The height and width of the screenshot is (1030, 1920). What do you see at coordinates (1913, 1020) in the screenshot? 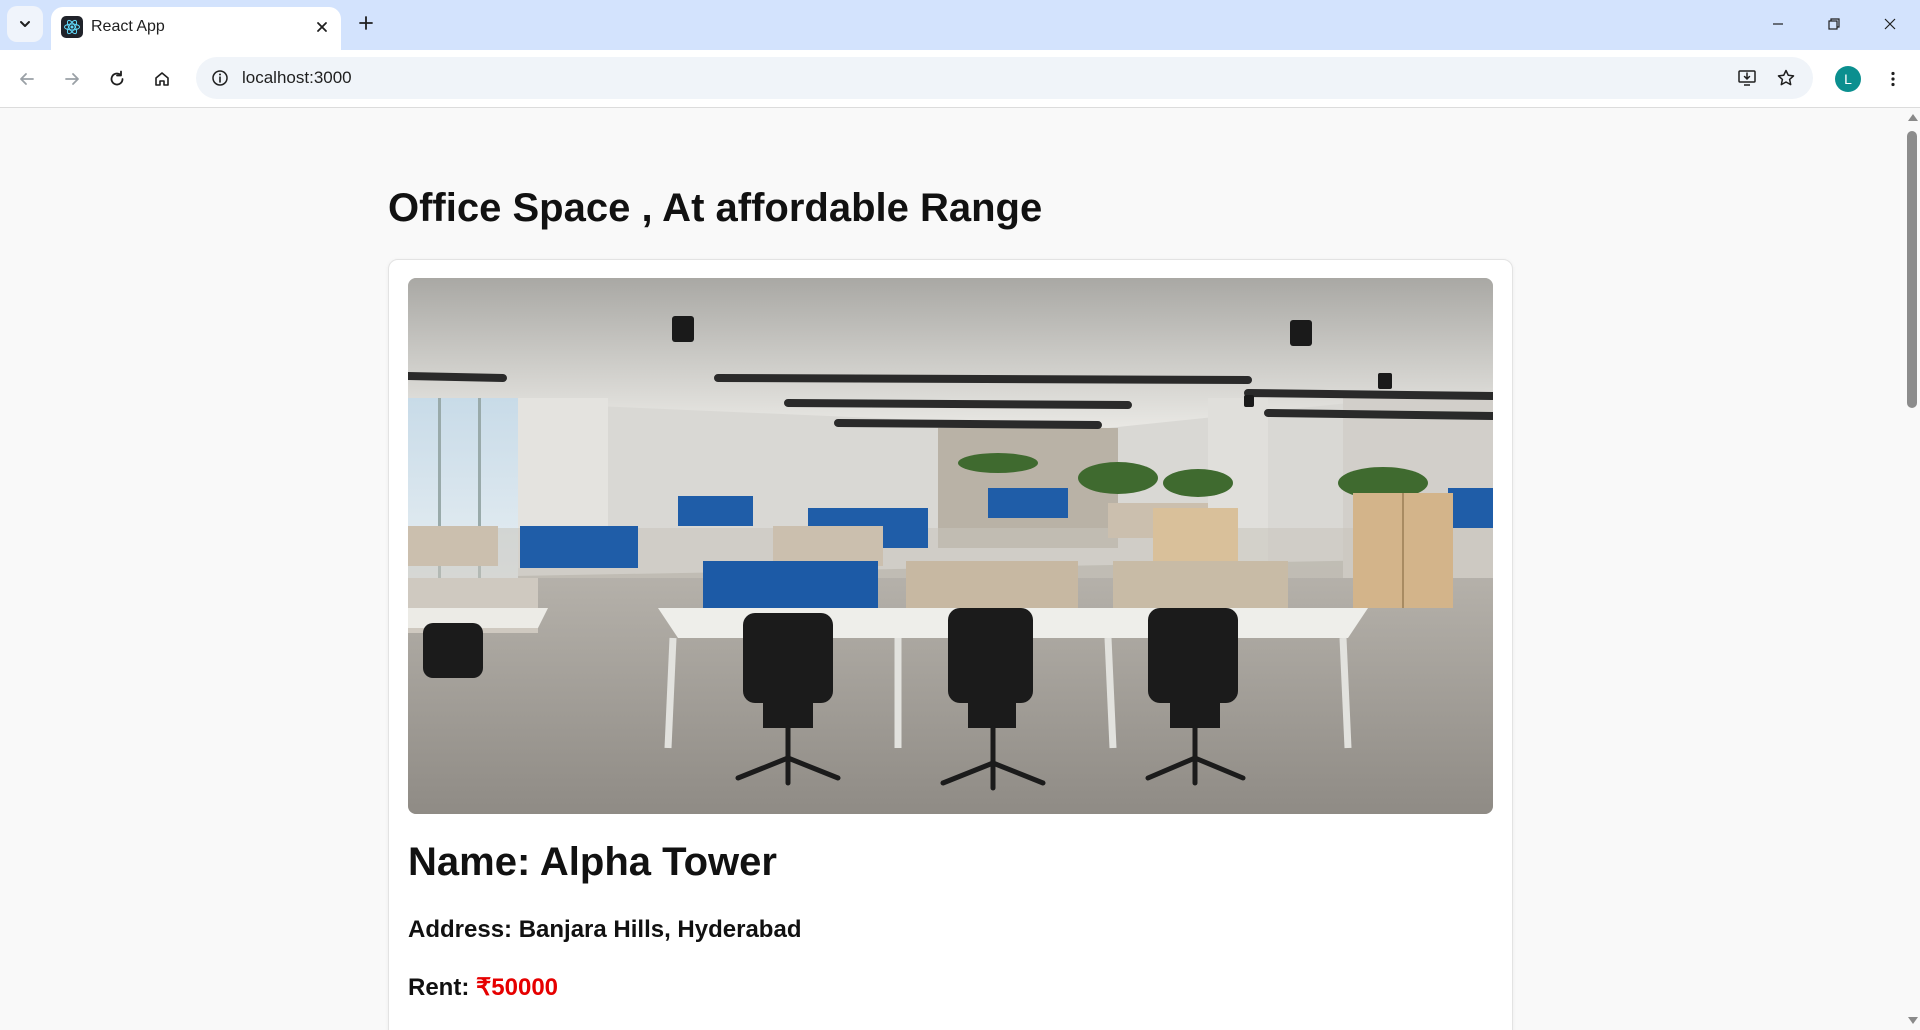
I see `scroll-down-arrow` at bounding box center [1913, 1020].